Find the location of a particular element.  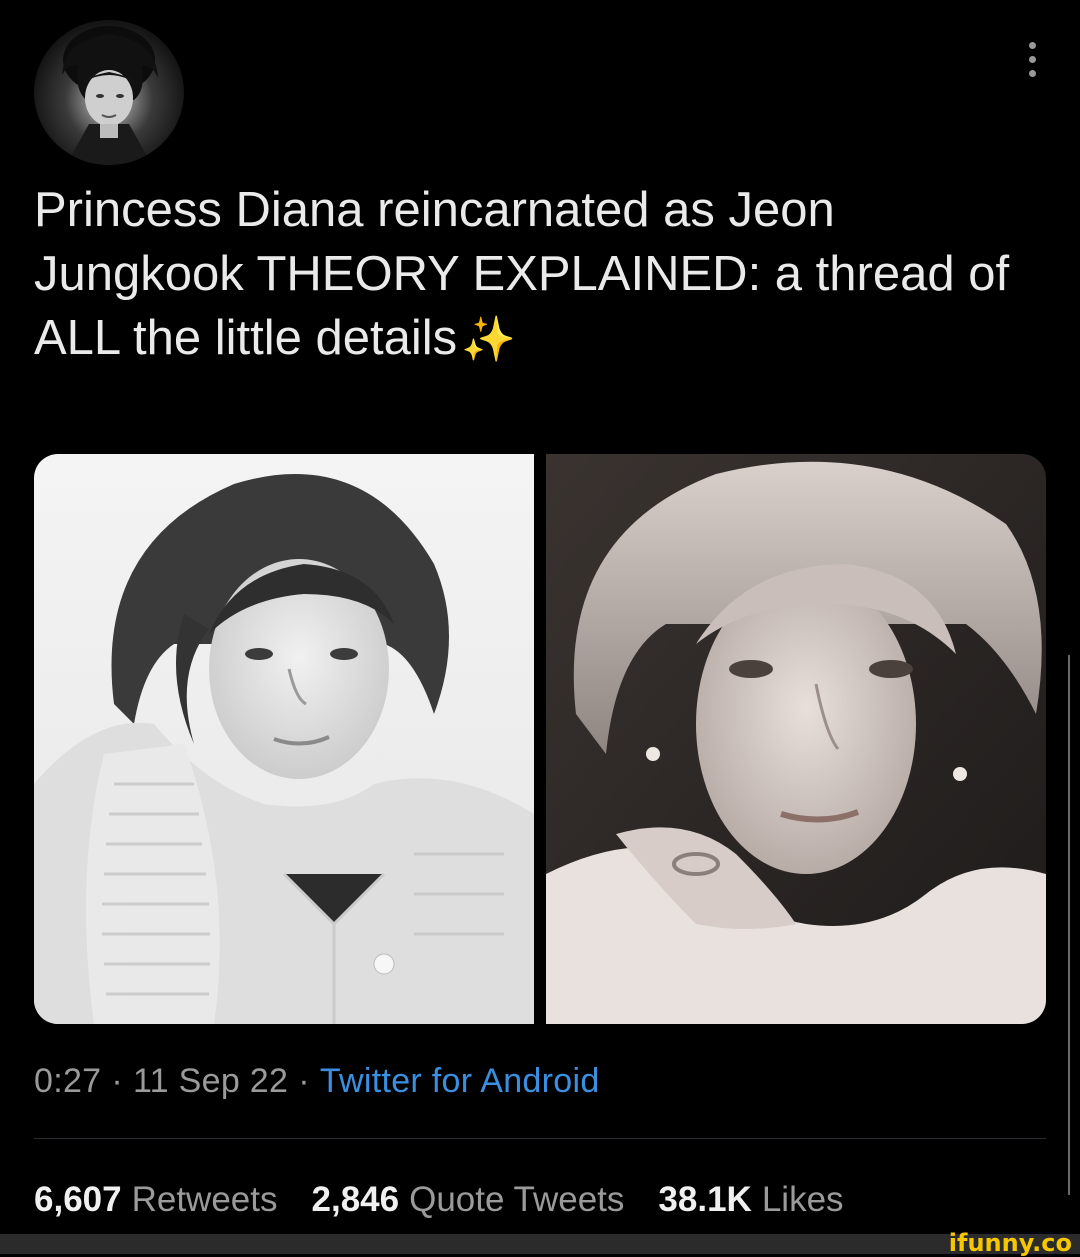

likes-label: Likes is located at coordinates (802, 1199).